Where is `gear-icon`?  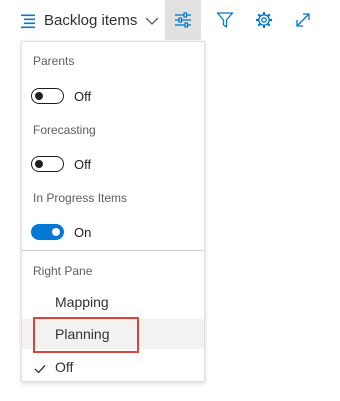
gear-icon is located at coordinates (264, 20).